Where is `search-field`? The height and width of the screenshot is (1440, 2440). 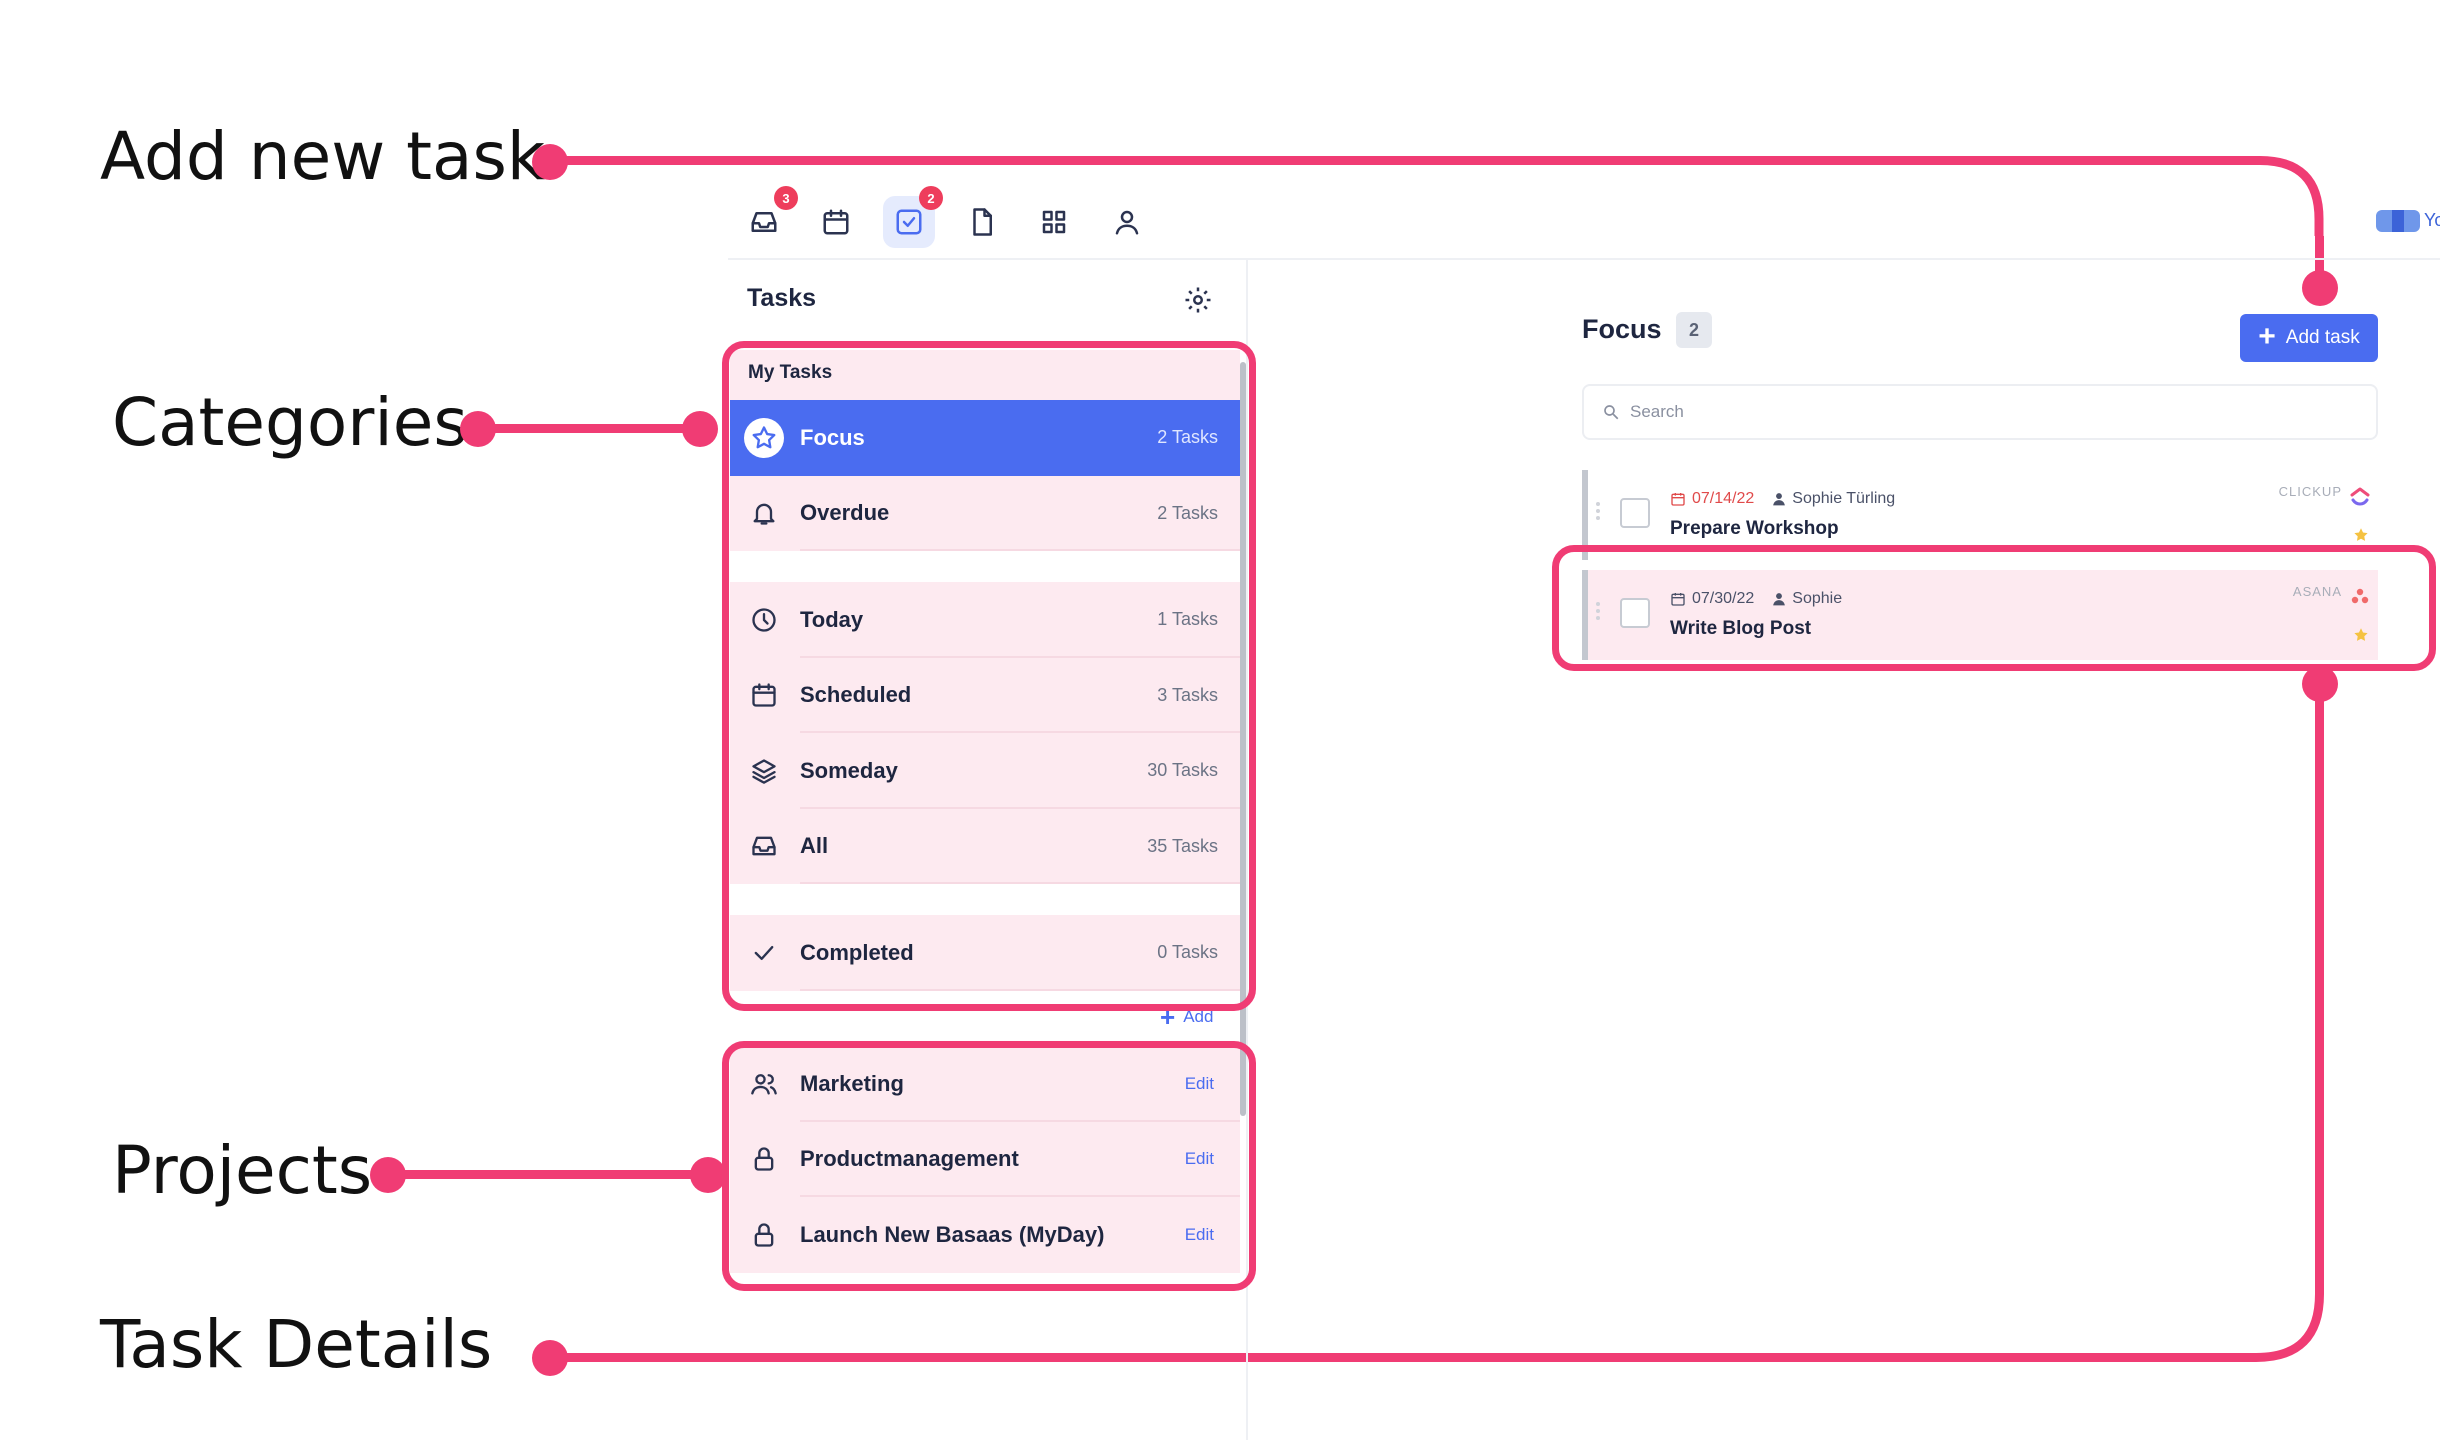 search-field is located at coordinates (1980, 412).